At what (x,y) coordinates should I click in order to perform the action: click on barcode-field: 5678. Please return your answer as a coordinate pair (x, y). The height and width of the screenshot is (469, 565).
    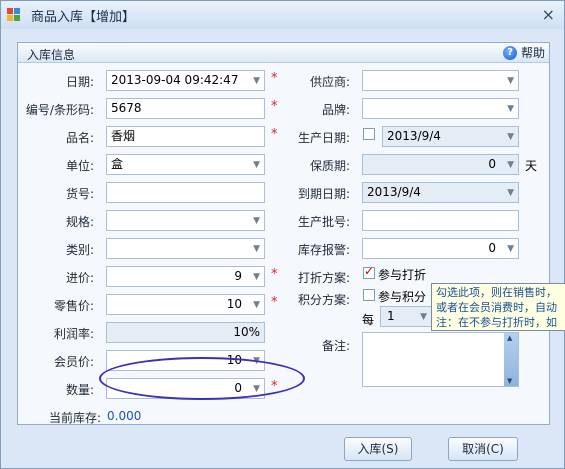
    Looking at the image, I should click on (185, 108).